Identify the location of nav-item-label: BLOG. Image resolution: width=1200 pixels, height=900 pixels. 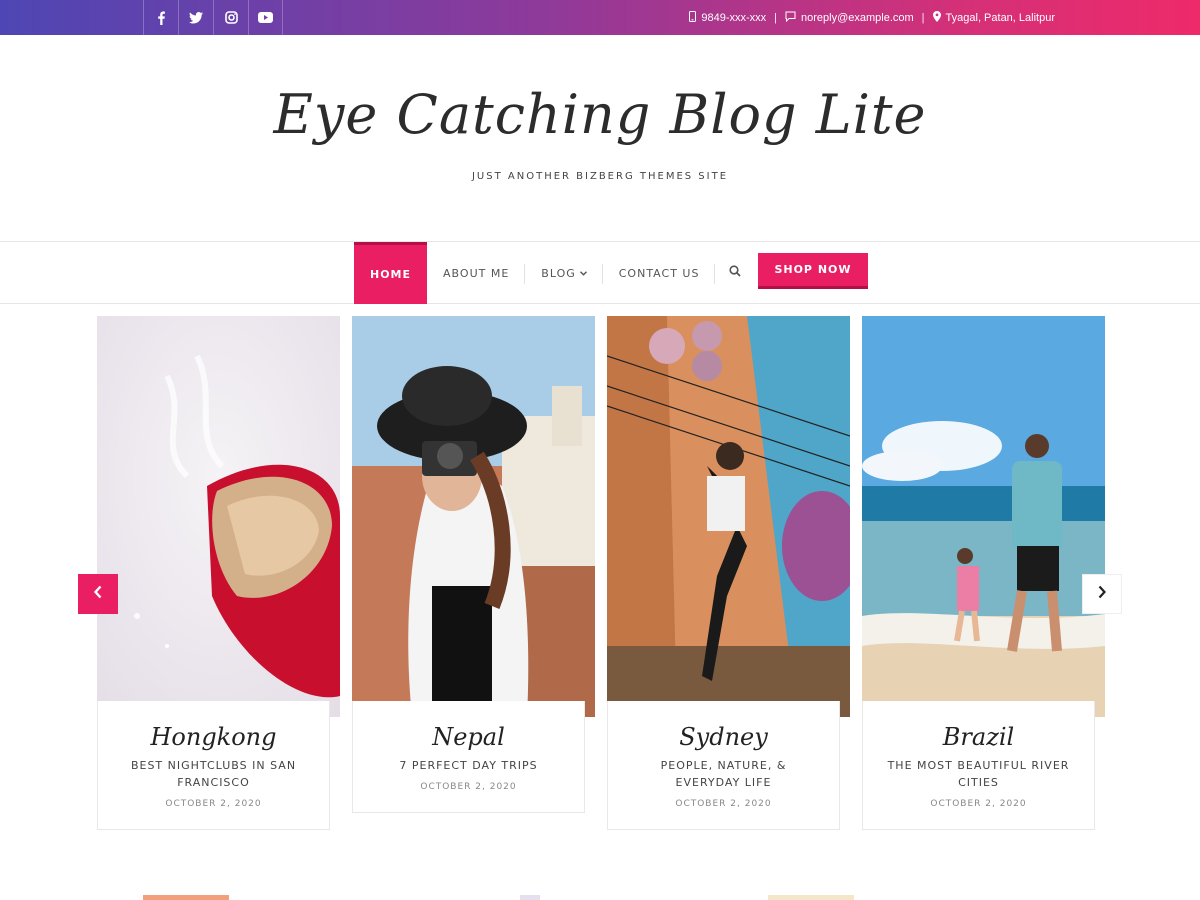
(558, 273).